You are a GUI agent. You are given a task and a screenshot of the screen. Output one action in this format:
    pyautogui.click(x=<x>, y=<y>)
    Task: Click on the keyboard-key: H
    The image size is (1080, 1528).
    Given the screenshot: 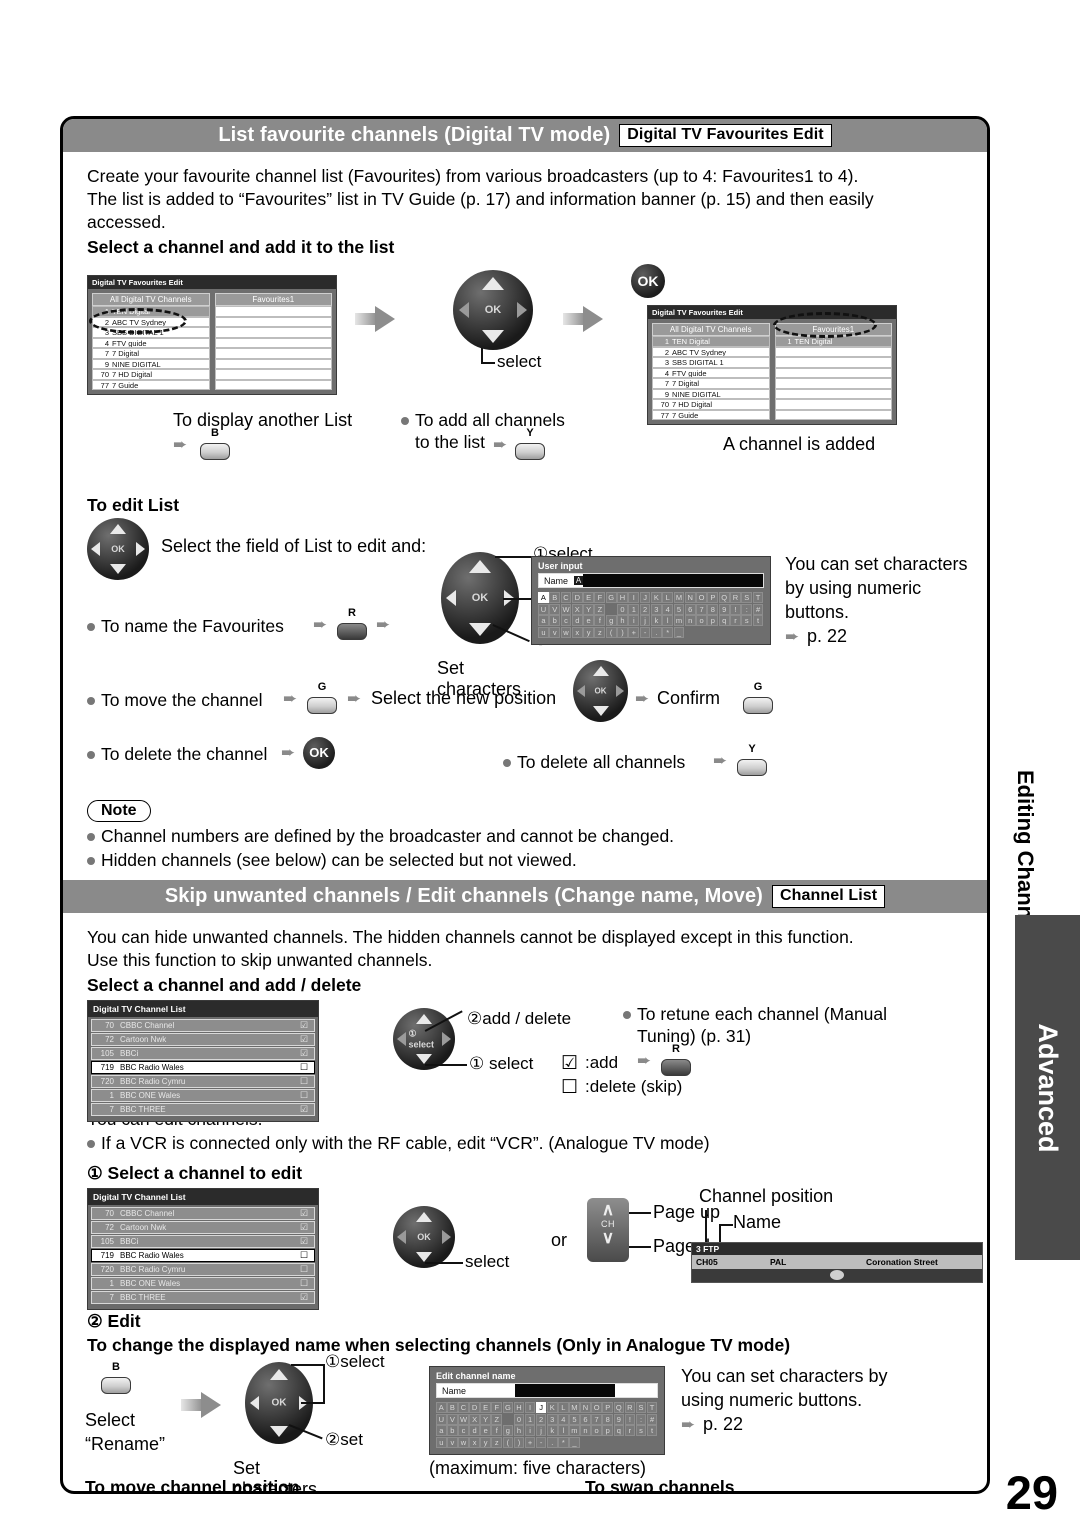 What is the action you would take?
    pyautogui.click(x=622, y=597)
    